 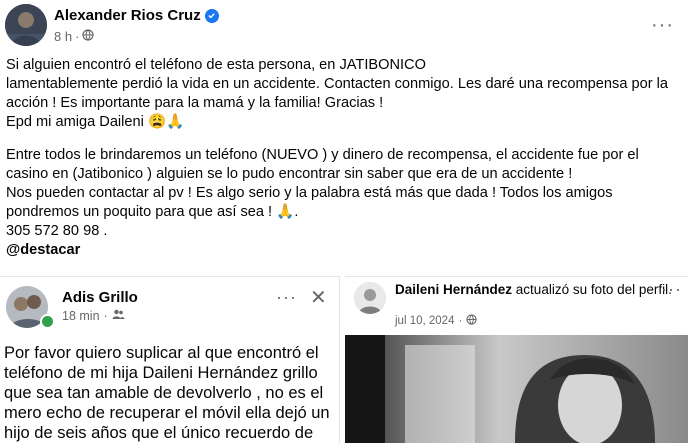 What do you see at coordinates (425, 321) in the screenshot?
I see `daileni-date: jul 10, 2024` at bounding box center [425, 321].